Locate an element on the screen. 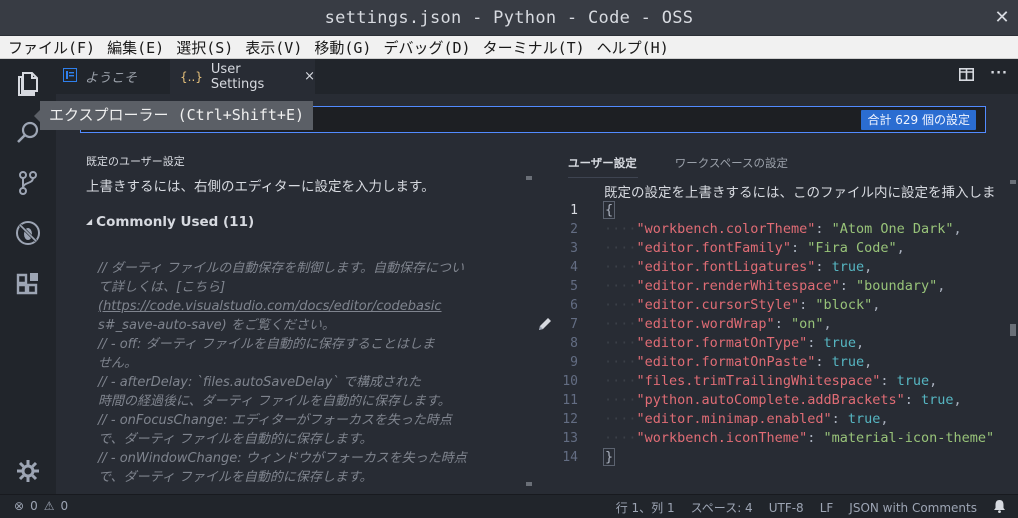 The height and width of the screenshot is (518, 1018). line-number: 13 is located at coordinates (570, 438).